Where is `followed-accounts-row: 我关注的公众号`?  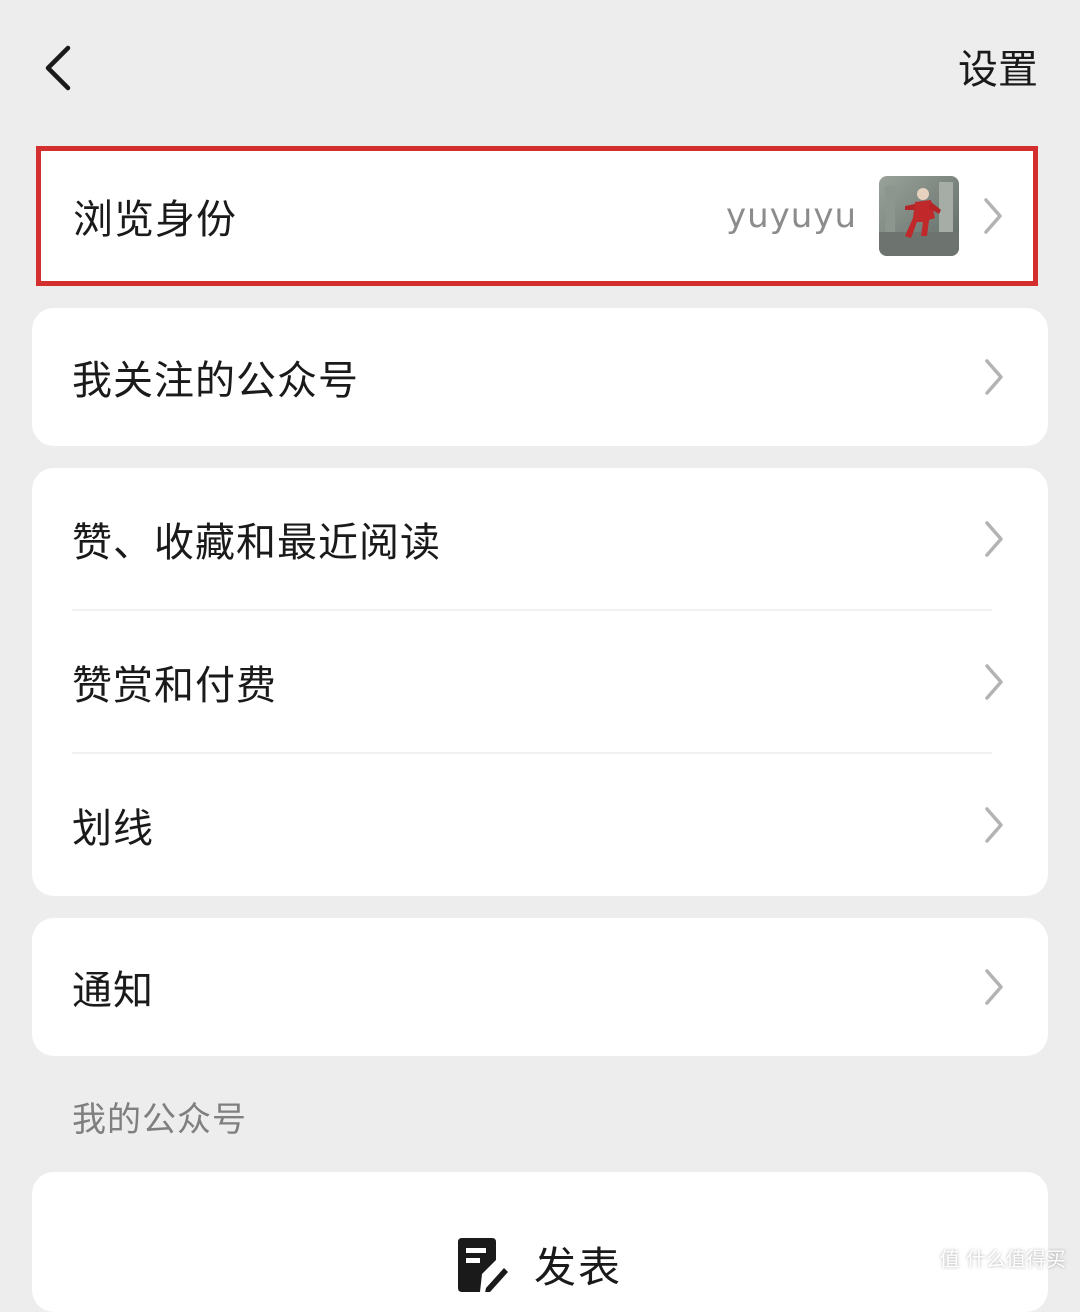 followed-accounts-row: 我关注的公众号 is located at coordinates (540, 377).